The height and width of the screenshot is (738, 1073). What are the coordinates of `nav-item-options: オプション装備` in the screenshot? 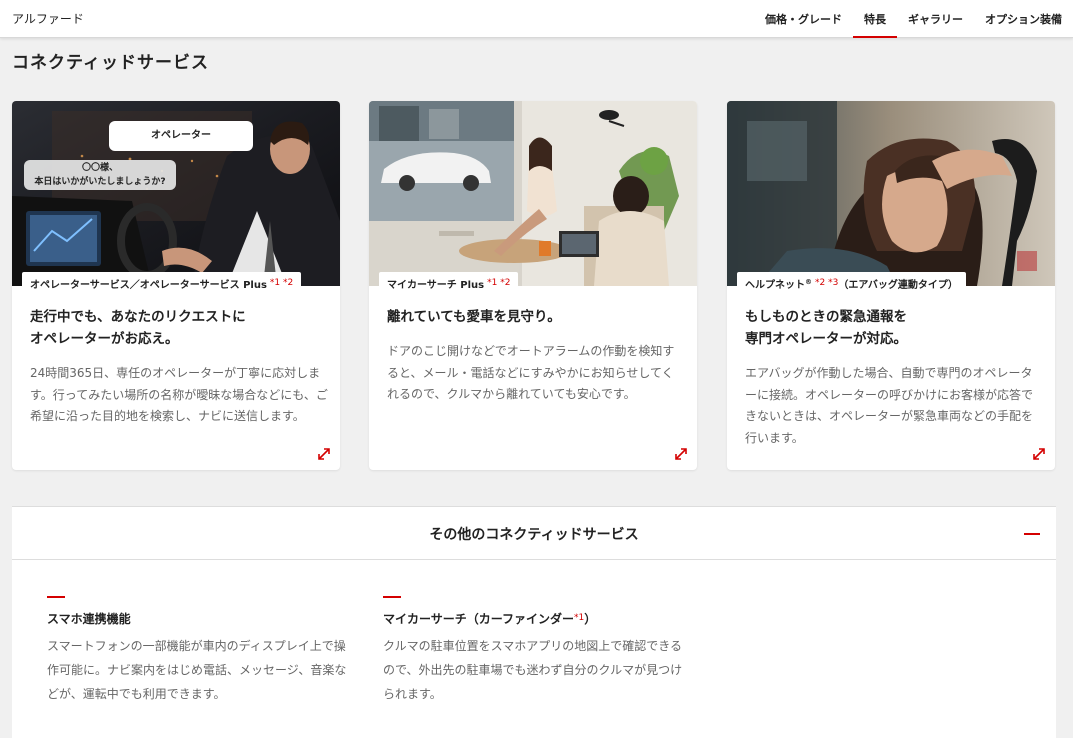 It's located at (1023, 19).